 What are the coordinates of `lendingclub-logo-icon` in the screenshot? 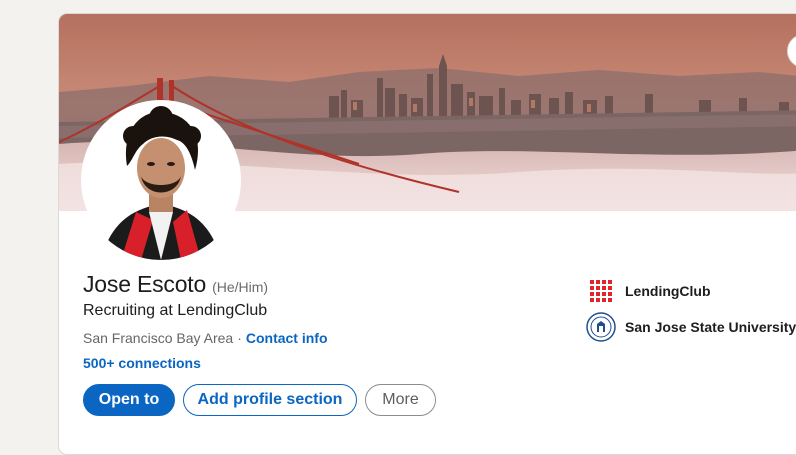 It's located at (601, 291).